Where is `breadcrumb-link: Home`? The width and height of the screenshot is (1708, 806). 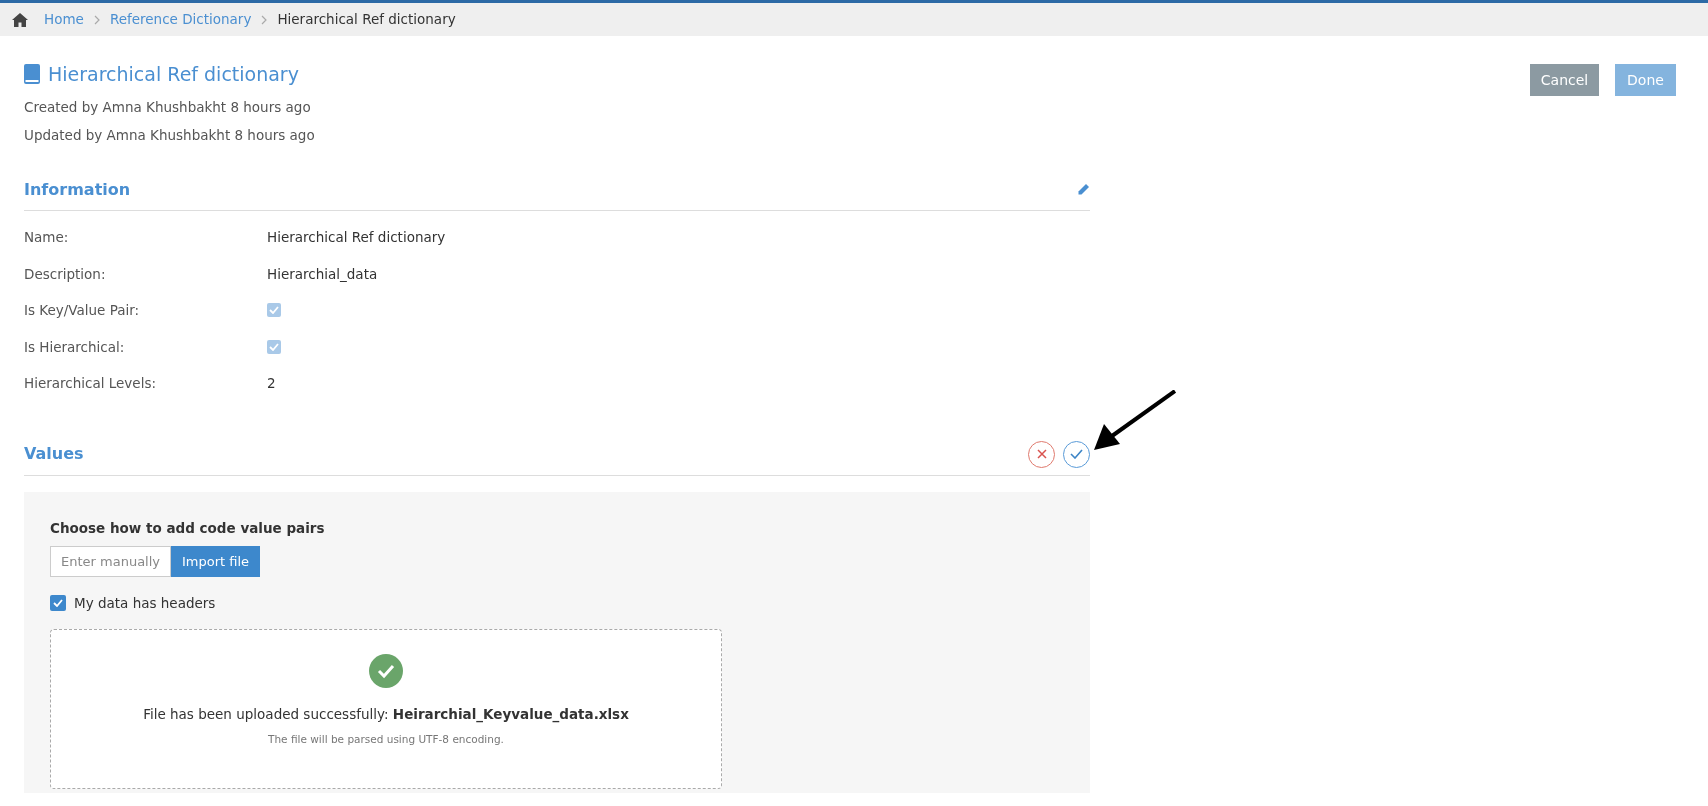
breadcrumb-link: Home is located at coordinates (64, 19).